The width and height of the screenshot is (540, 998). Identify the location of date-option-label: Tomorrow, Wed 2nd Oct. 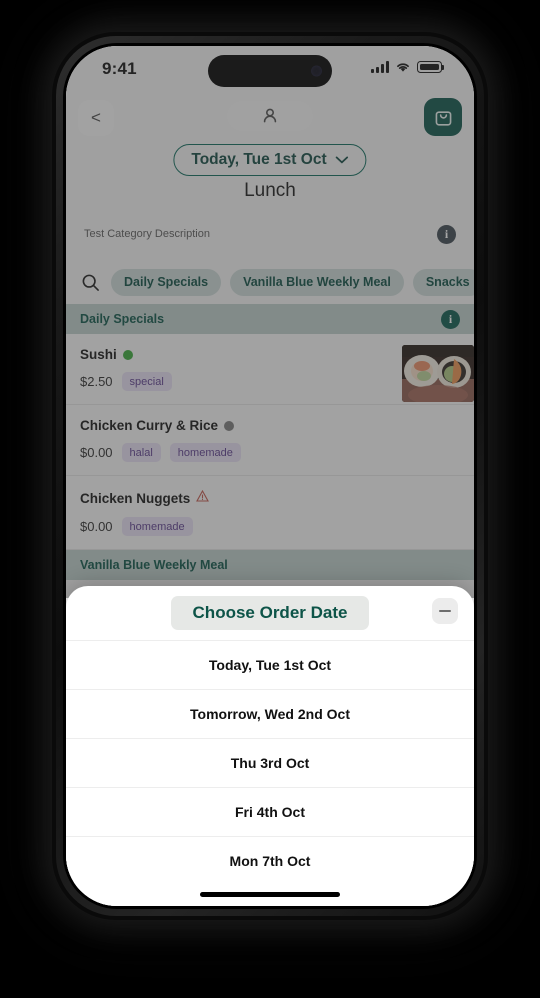
(270, 714).